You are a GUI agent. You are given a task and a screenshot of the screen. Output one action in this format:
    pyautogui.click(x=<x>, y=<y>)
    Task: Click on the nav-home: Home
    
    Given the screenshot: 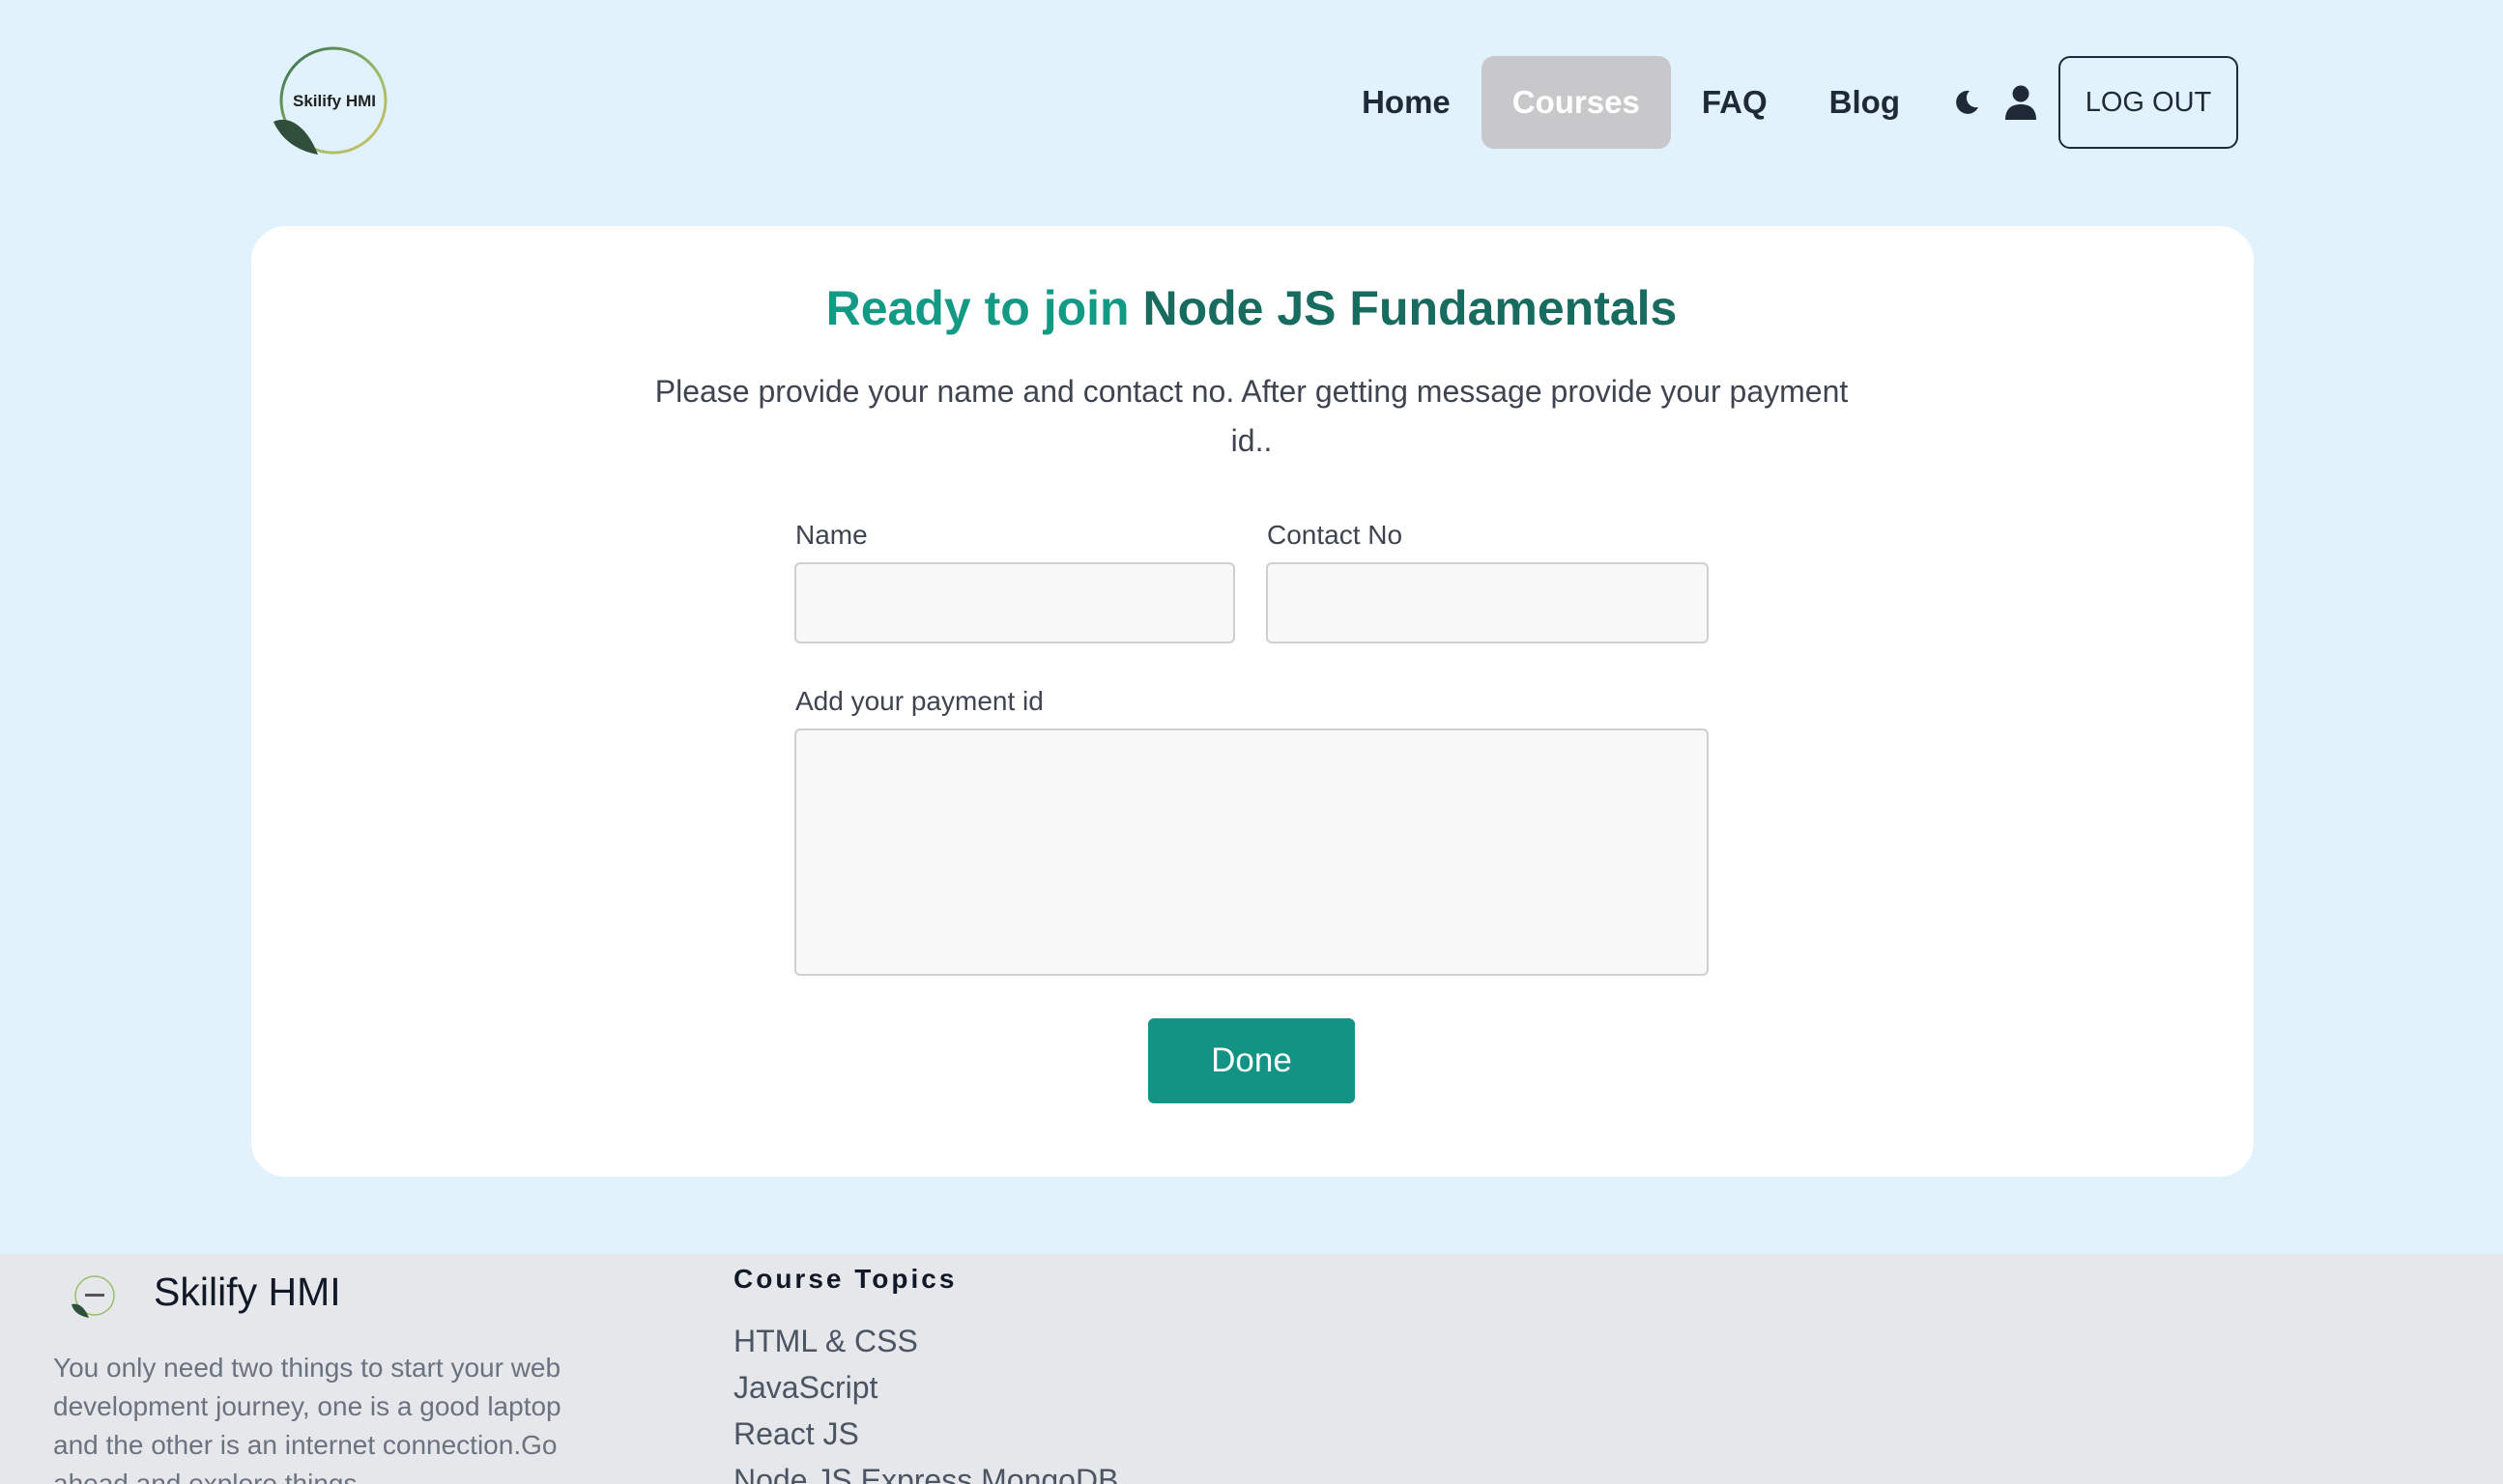 What is the action you would take?
    pyautogui.click(x=1406, y=103)
    